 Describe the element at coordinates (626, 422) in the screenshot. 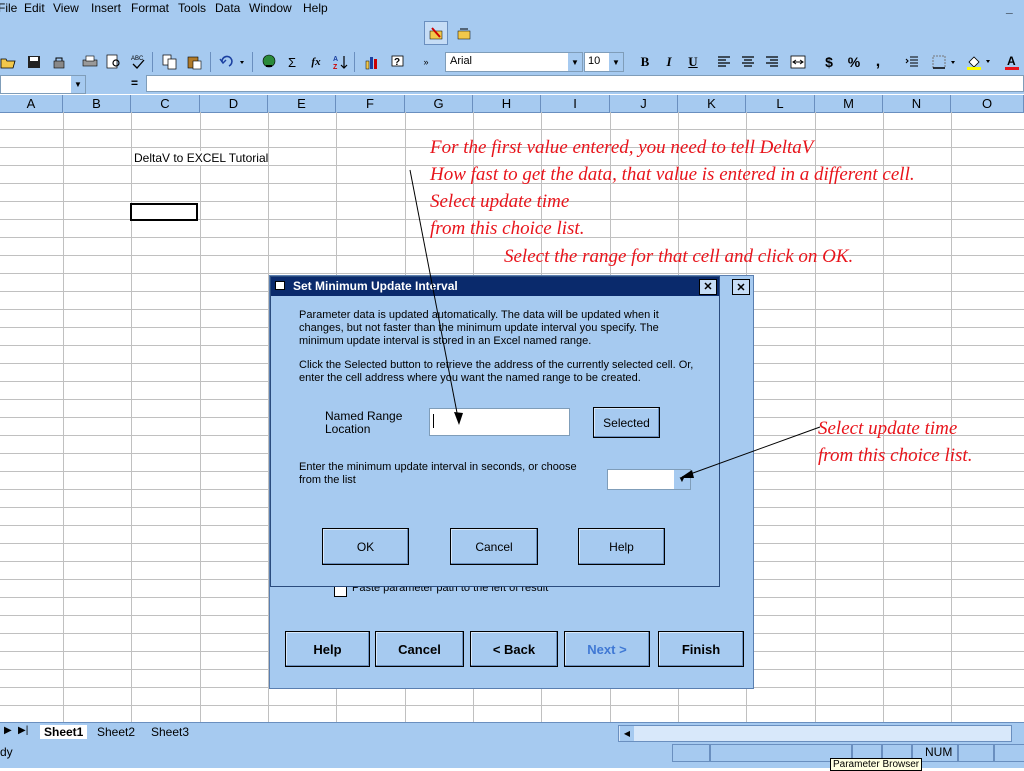

I see `selected-button: Selected` at that location.